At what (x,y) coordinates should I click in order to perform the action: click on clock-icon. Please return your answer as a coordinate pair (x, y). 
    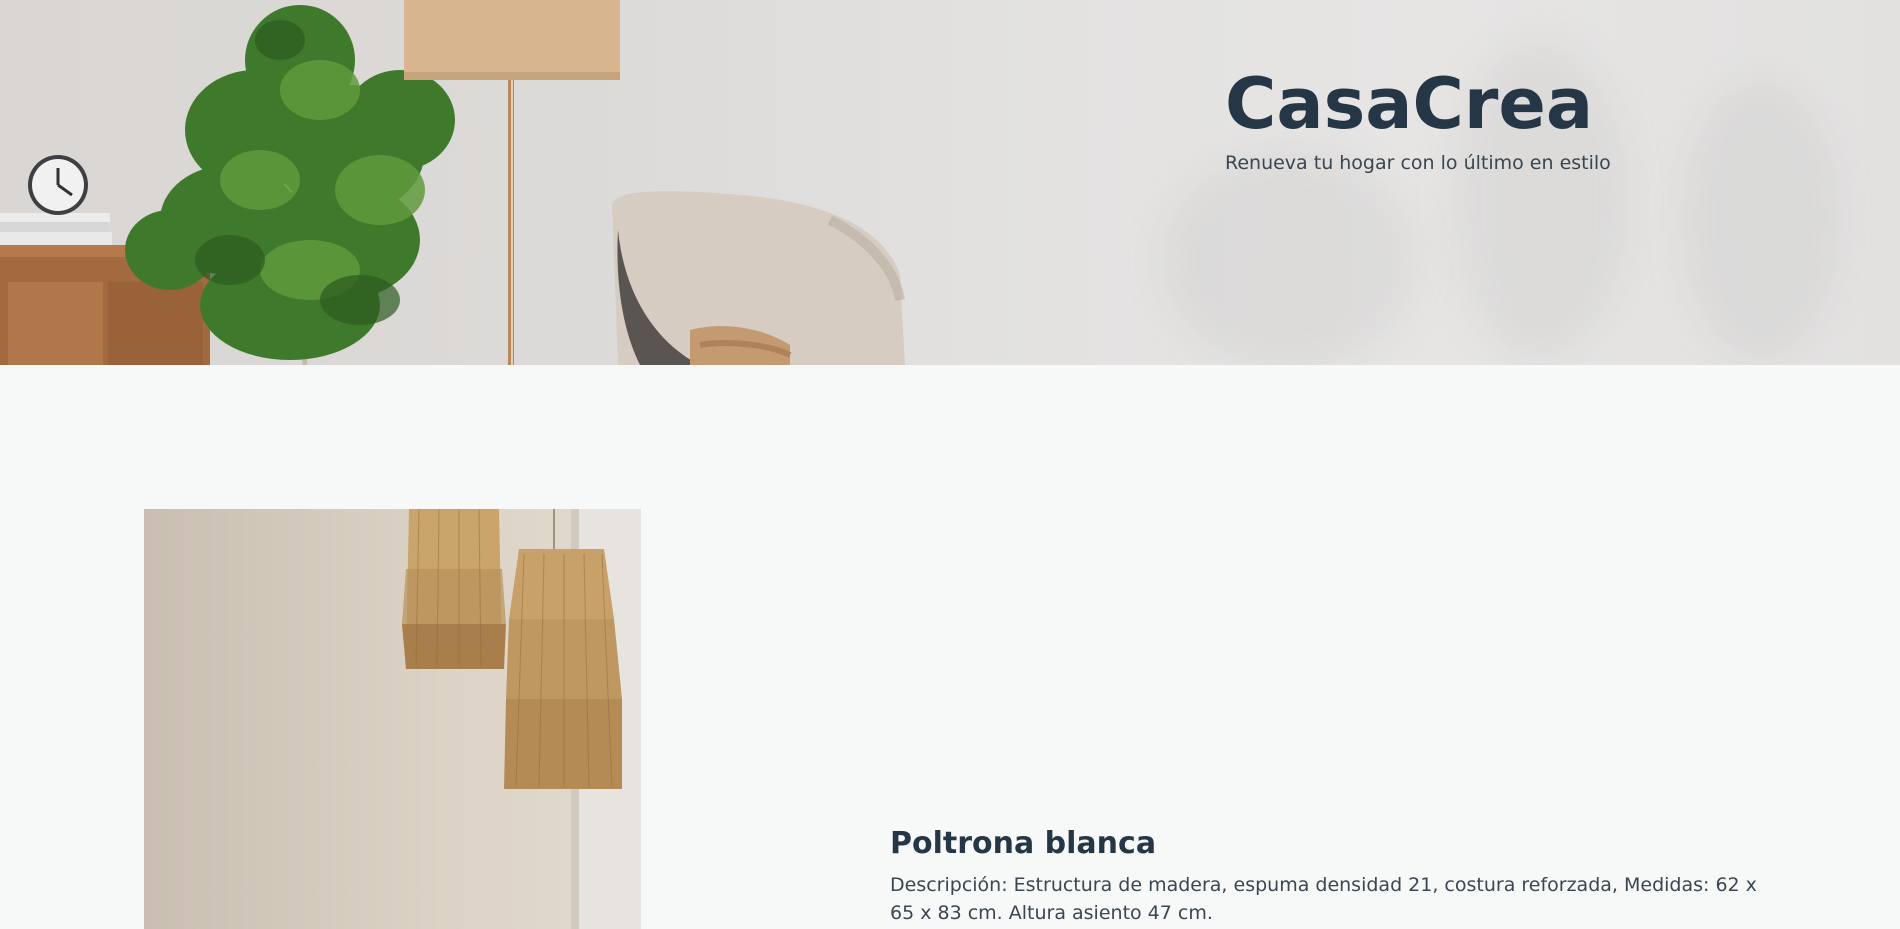
    Looking at the image, I should click on (58, 185).